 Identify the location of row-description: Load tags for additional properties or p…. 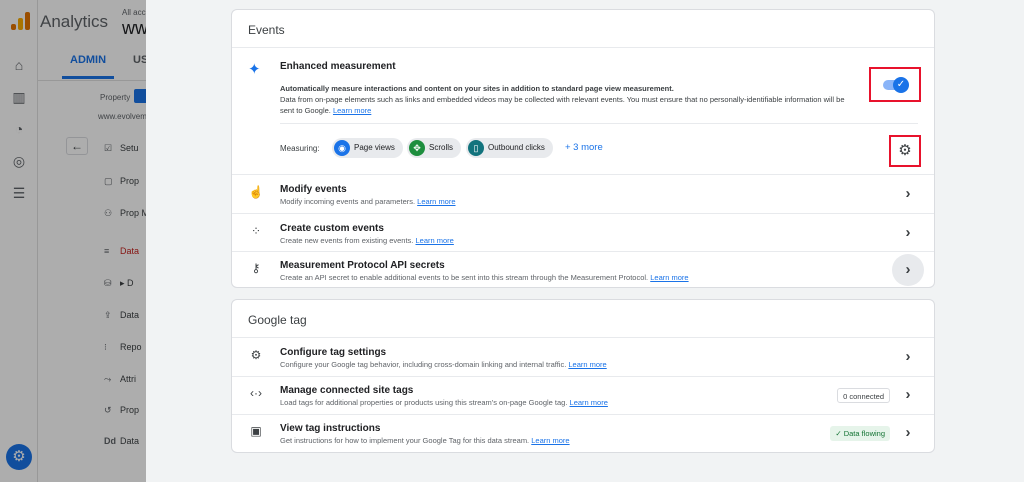
(444, 402).